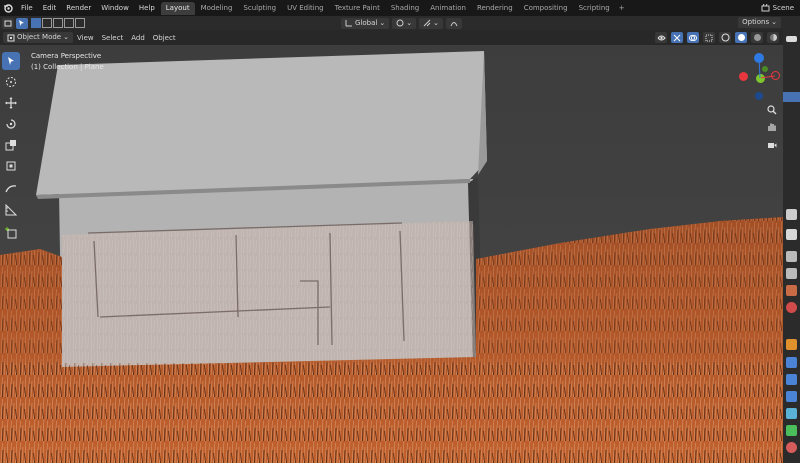  What do you see at coordinates (622, 8) in the screenshot?
I see `add-workspace-button: +` at bounding box center [622, 8].